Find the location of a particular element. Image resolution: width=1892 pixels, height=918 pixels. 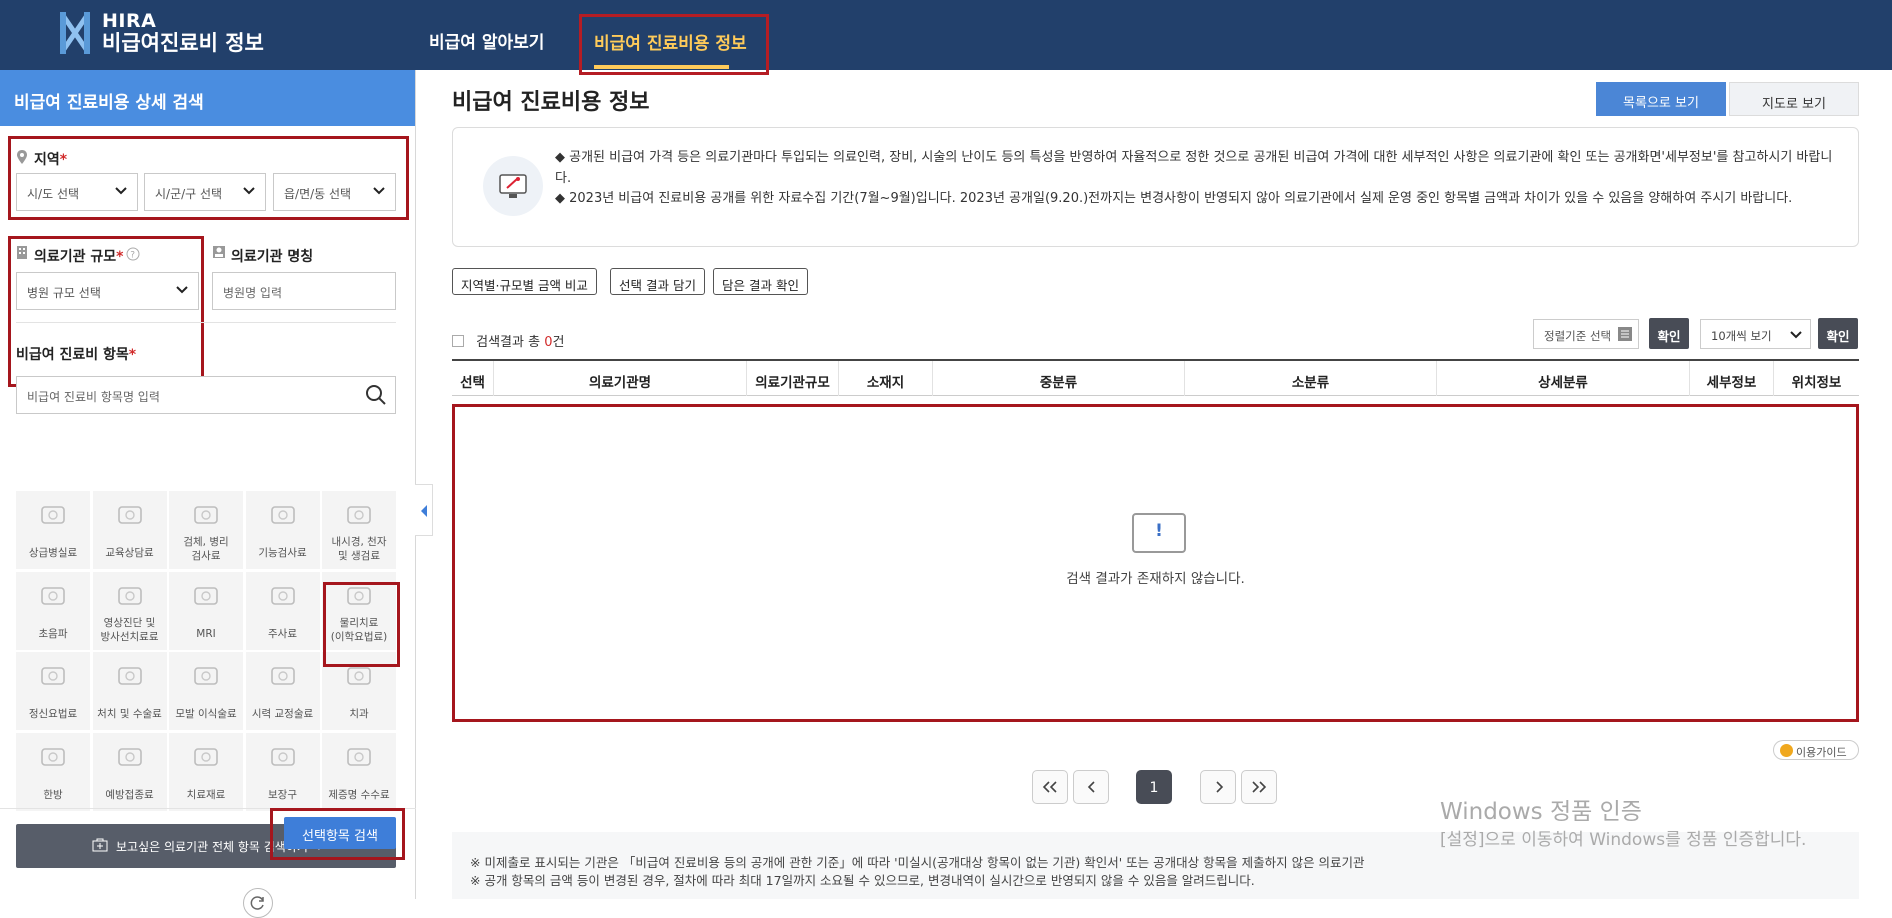

item-tile-psychotherapy: 정신요법료 is located at coordinates (53, 691).